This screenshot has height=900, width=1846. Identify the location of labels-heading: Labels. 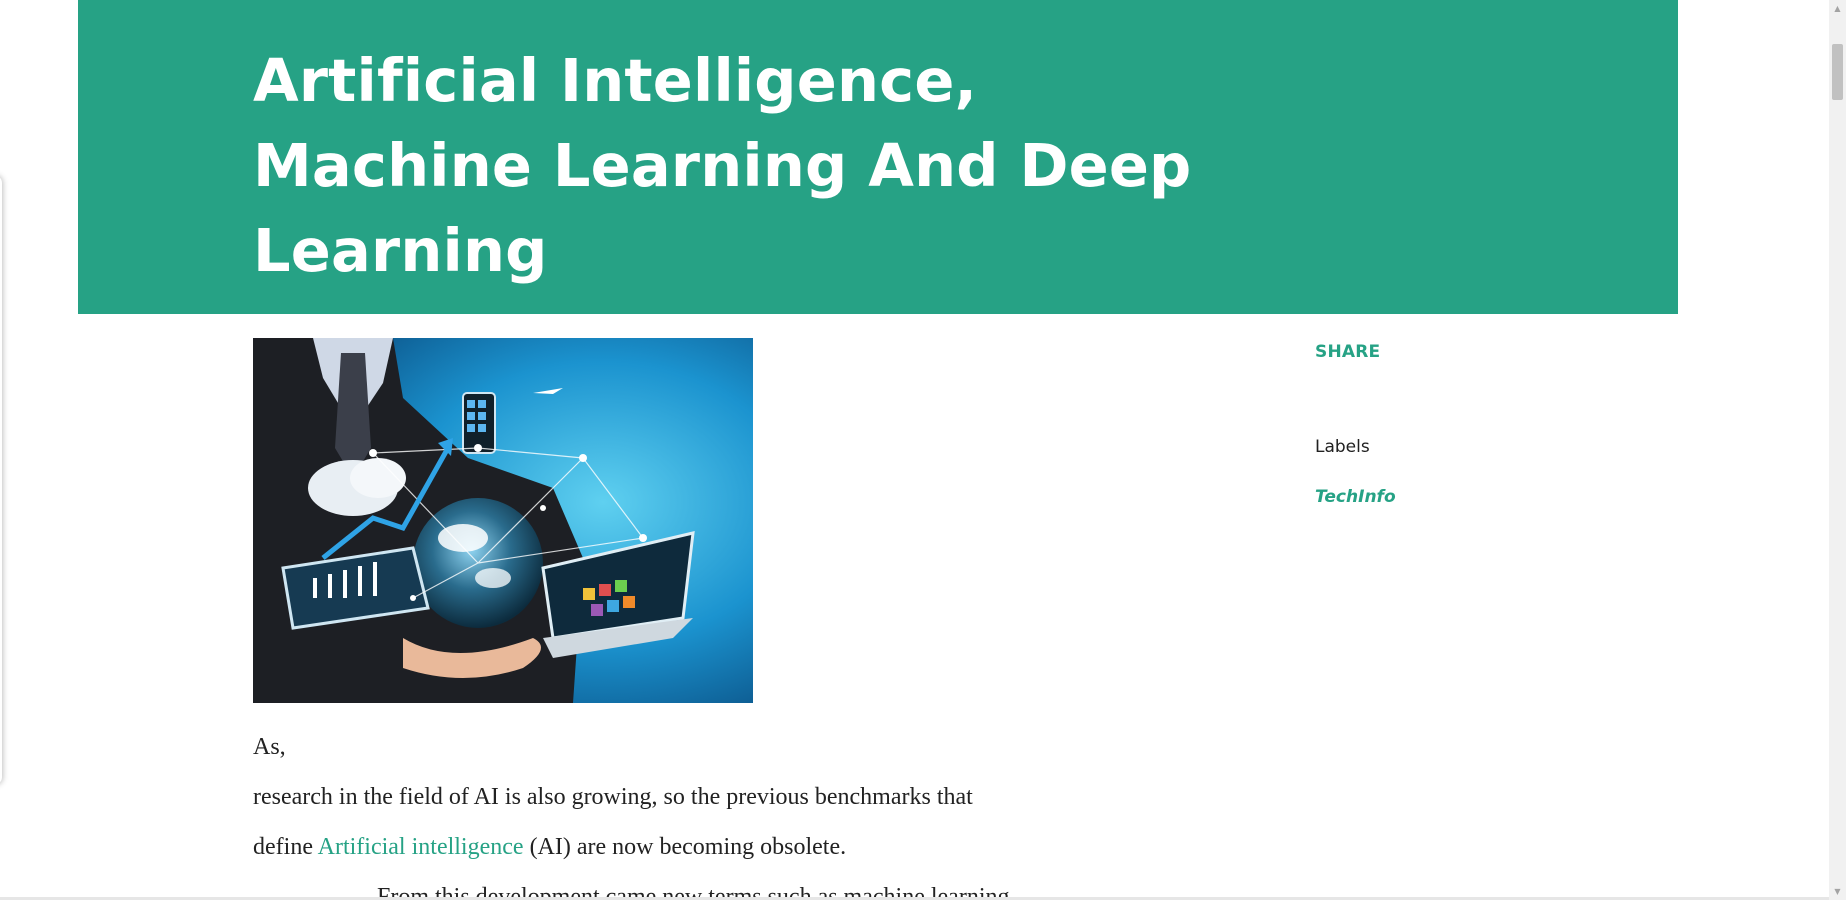
(1342, 447).